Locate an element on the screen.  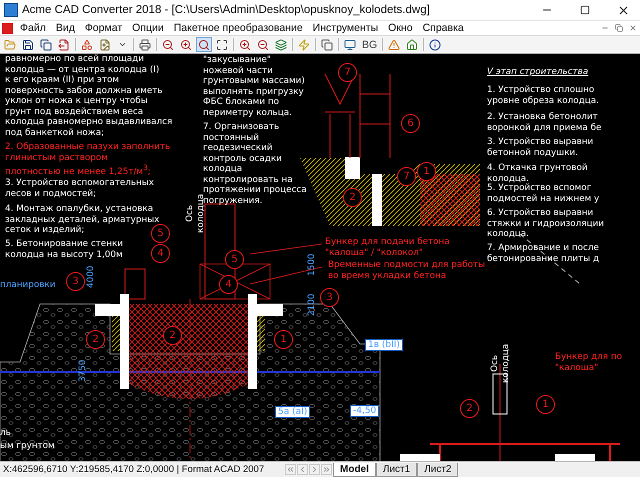
drawing-note: Временные подмости для работы во время укладки бетона is located at coordinates (407, 270).